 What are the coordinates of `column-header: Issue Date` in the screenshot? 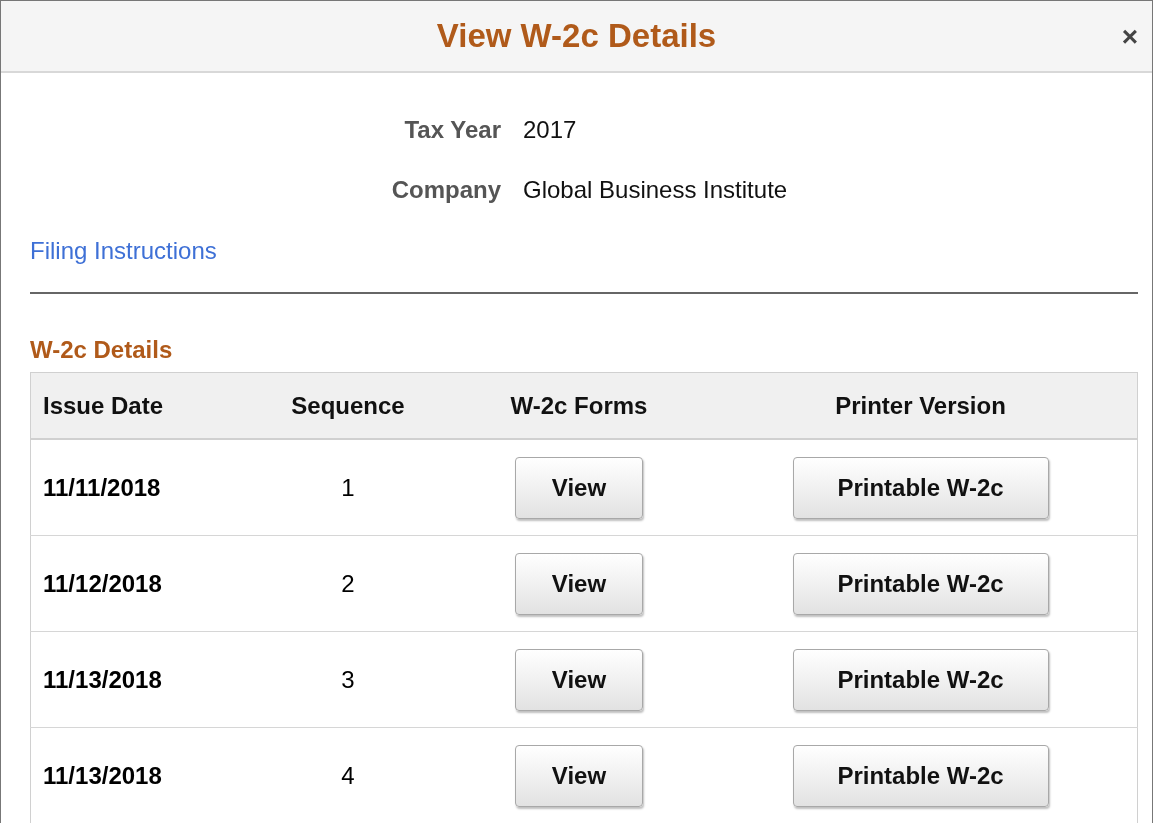 It's located at (136, 405).